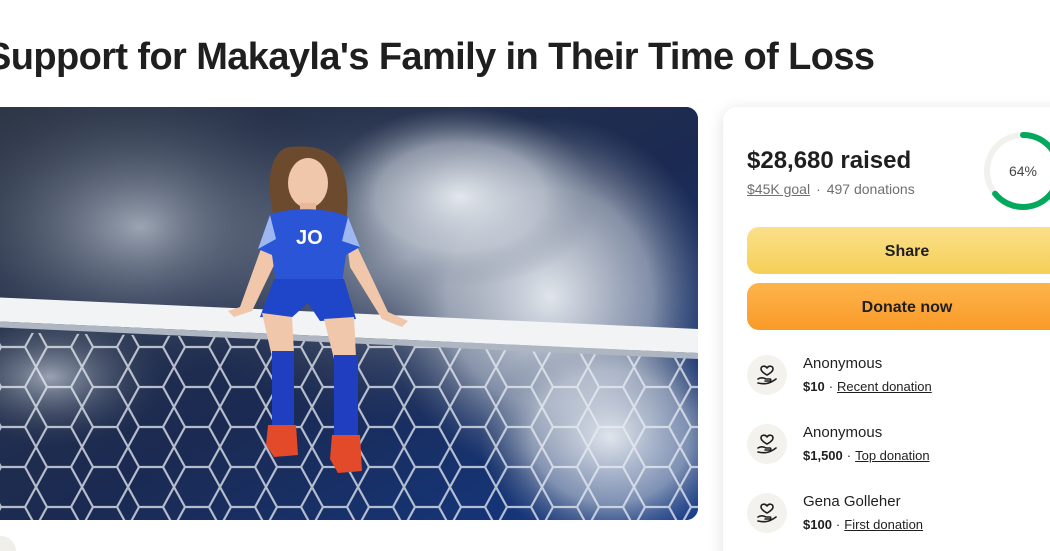 The height and width of the screenshot is (551, 1050). I want to click on share-button: Share, so click(898, 250).